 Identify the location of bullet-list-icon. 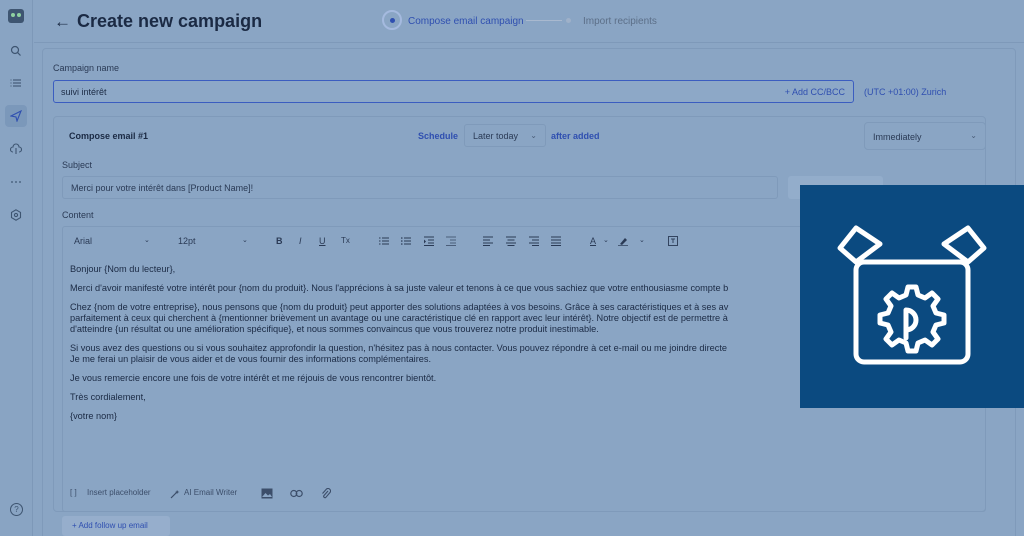
(406, 241).